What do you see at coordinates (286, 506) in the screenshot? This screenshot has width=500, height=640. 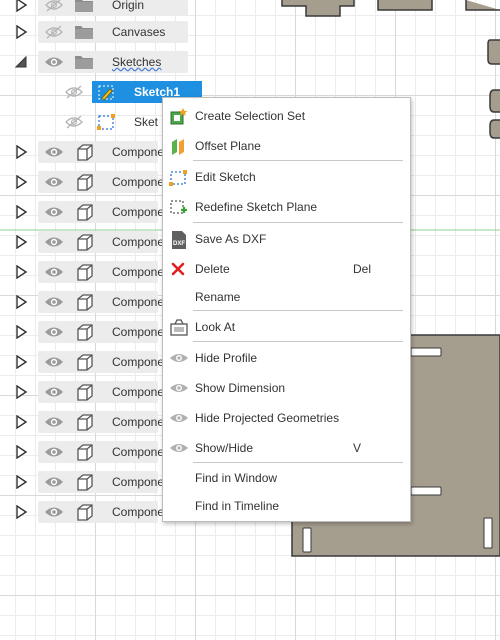 I see `menu-item-find-in-timeline: Find in Timeline` at bounding box center [286, 506].